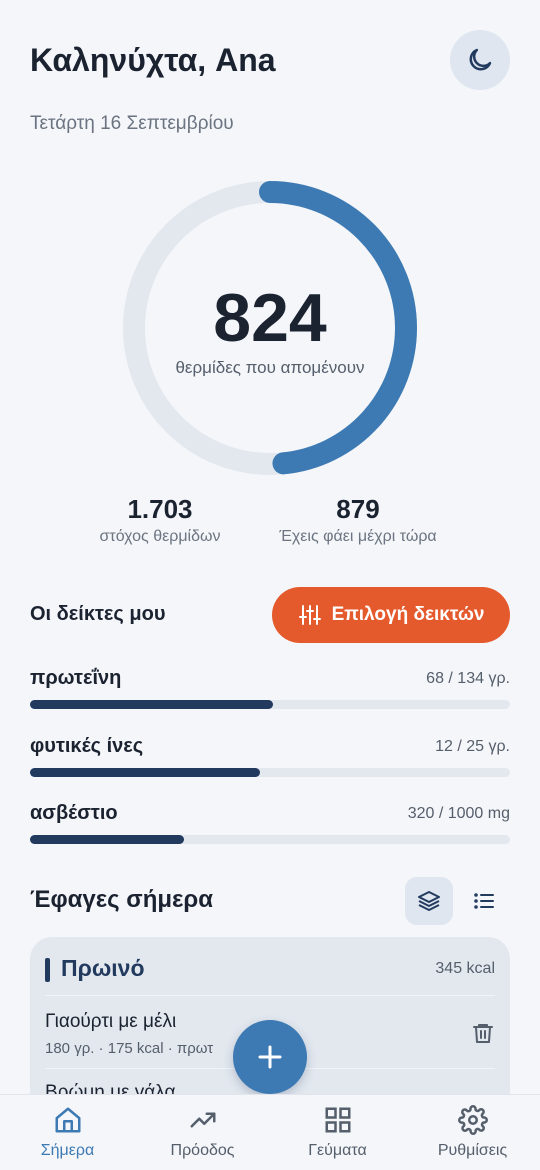 Image resolution: width=540 pixels, height=1170 pixels. Describe the element at coordinates (67, 1120) in the screenshot. I see `home-icon` at that location.